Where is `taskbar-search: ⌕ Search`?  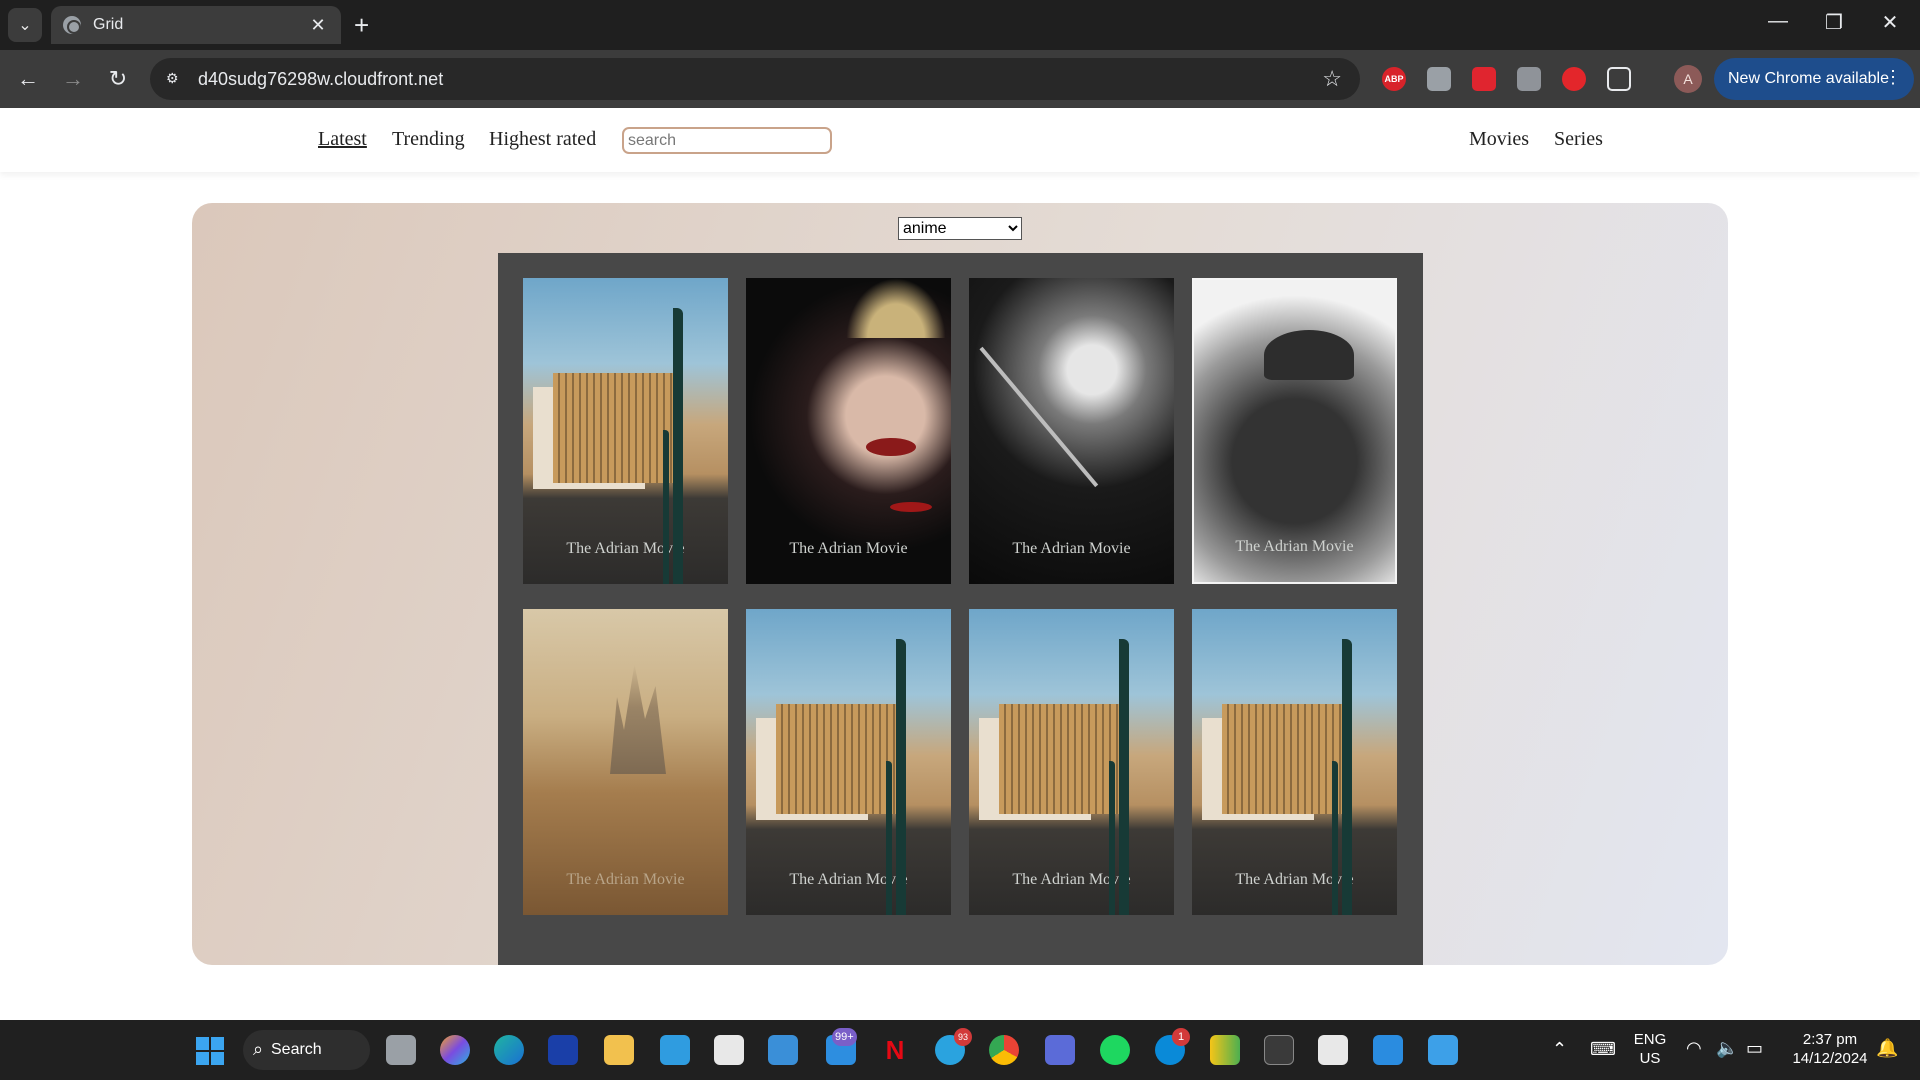
taskbar-search: ⌕ Search is located at coordinates (306, 1050).